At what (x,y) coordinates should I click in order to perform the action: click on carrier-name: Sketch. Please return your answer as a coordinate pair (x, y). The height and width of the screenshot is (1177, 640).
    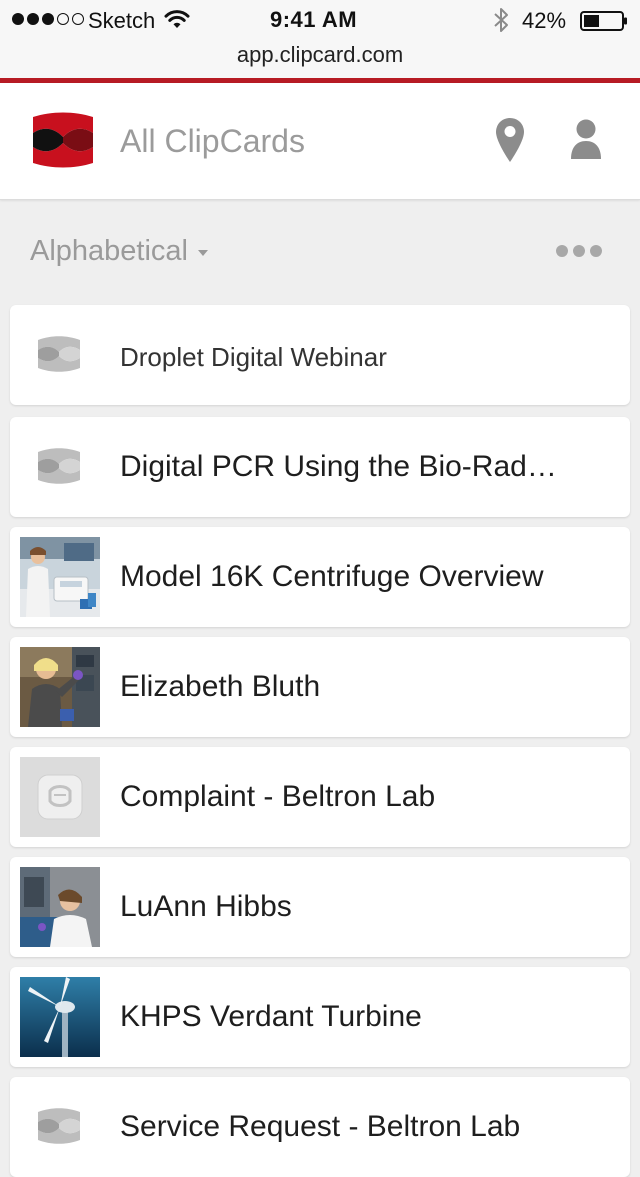
    Looking at the image, I should click on (122, 20).